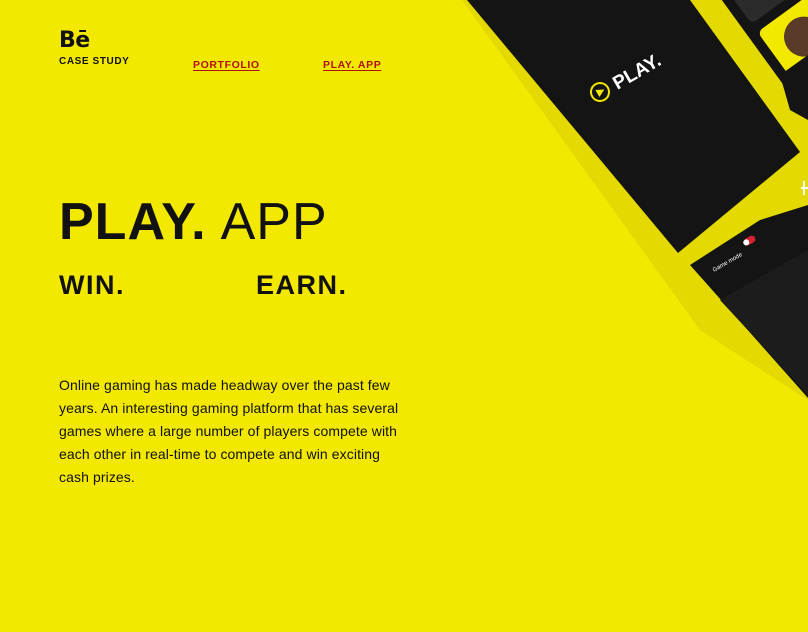  What do you see at coordinates (796, 36) in the screenshot?
I see `game-character-art` at bounding box center [796, 36].